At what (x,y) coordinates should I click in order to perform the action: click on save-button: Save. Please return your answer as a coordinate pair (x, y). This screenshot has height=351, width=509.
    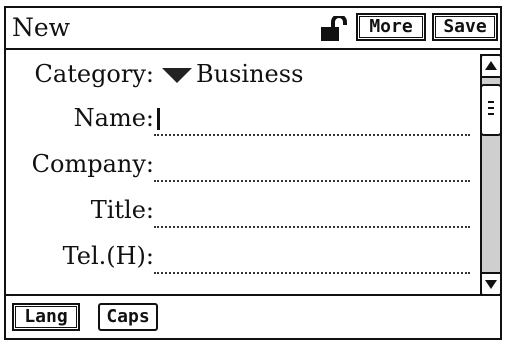
    Looking at the image, I should click on (465, 27).